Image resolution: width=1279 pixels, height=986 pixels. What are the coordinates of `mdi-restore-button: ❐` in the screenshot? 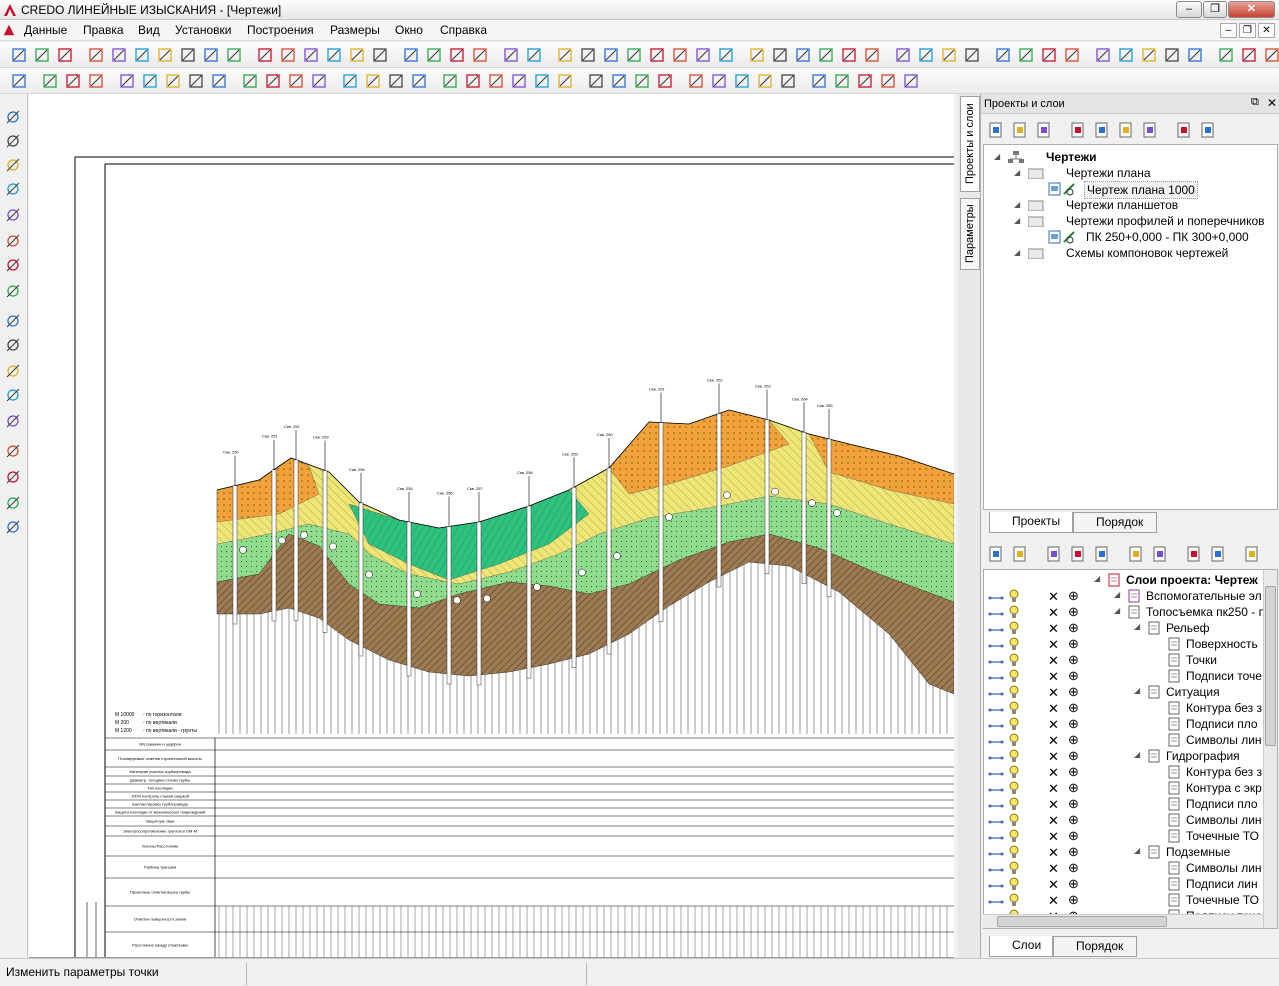 It's located at (1247, 30).